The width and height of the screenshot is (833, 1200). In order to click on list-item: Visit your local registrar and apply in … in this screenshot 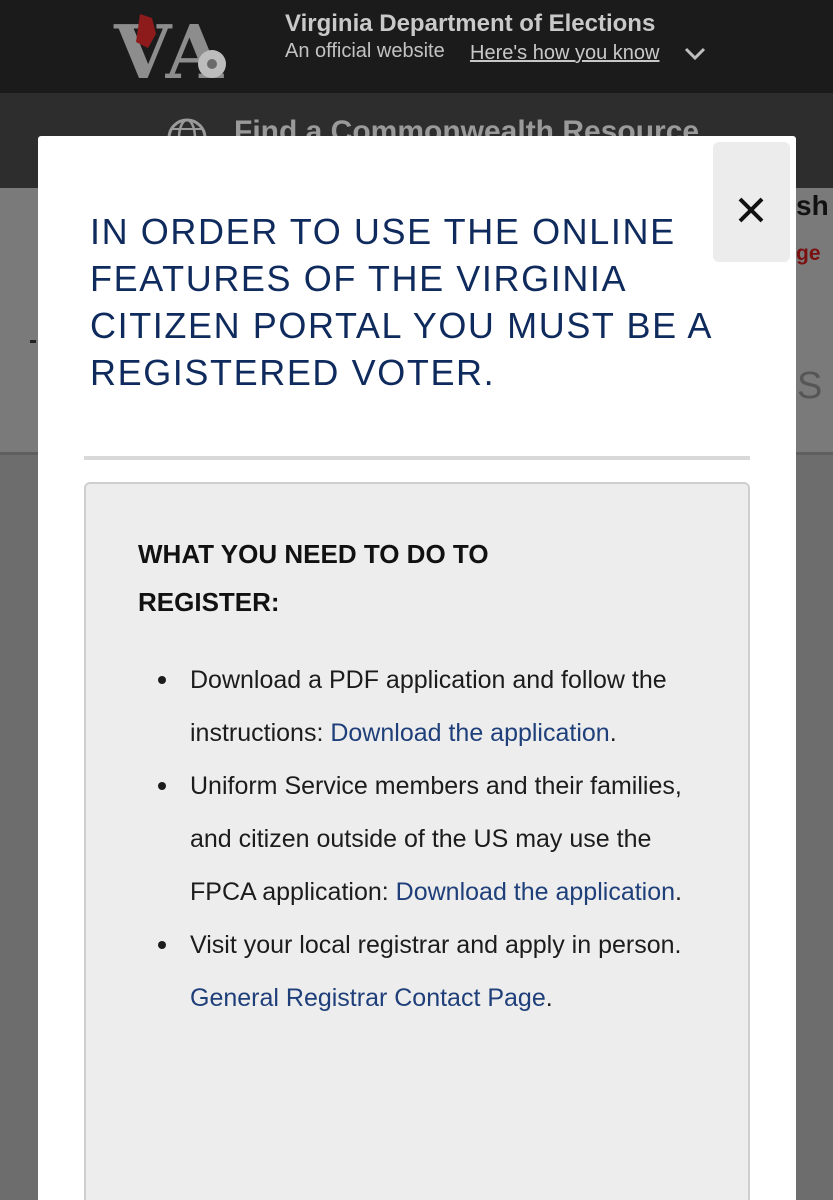, I will do `click(439, 972)`.